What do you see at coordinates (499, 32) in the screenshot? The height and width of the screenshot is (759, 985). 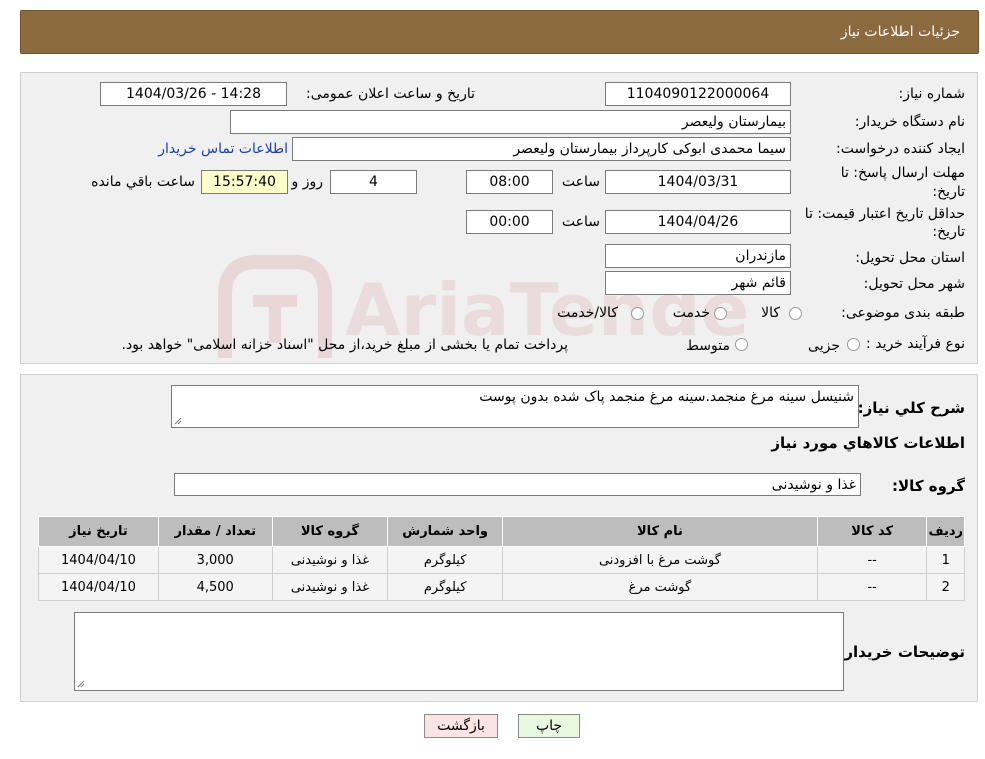 I see `page-header: جزئیات اطلاعات نیاز` at bounding box center [499, 32].